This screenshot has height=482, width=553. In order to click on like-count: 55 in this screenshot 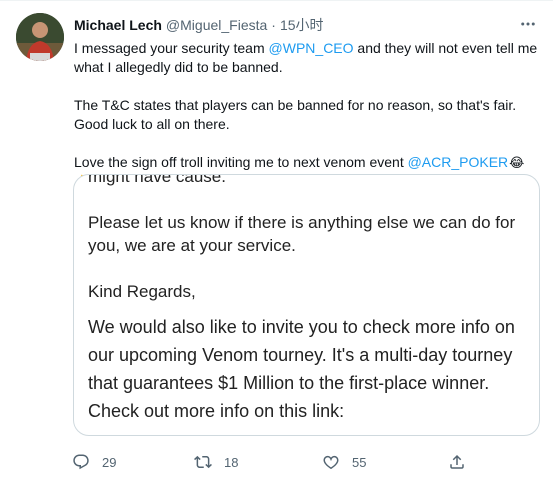, I will do `click(359, 462)`.